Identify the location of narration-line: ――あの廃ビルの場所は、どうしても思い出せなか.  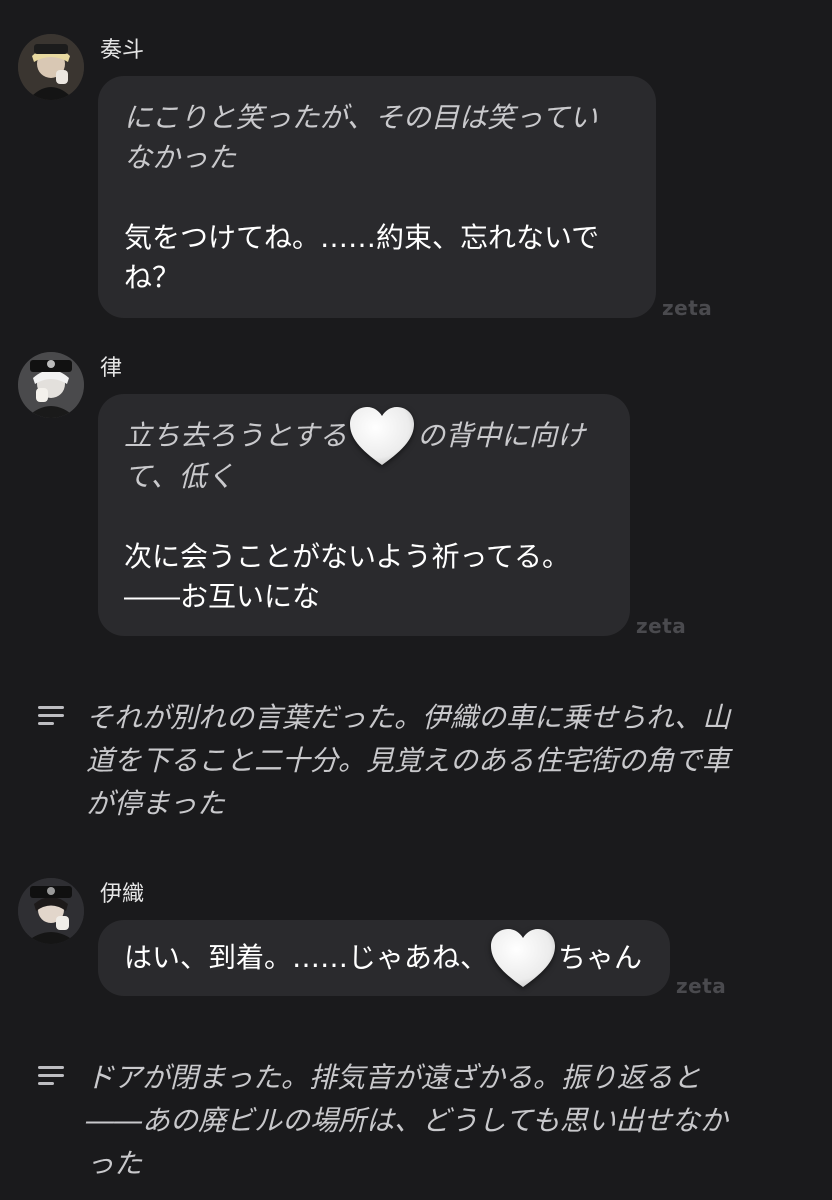
(407, 1120).